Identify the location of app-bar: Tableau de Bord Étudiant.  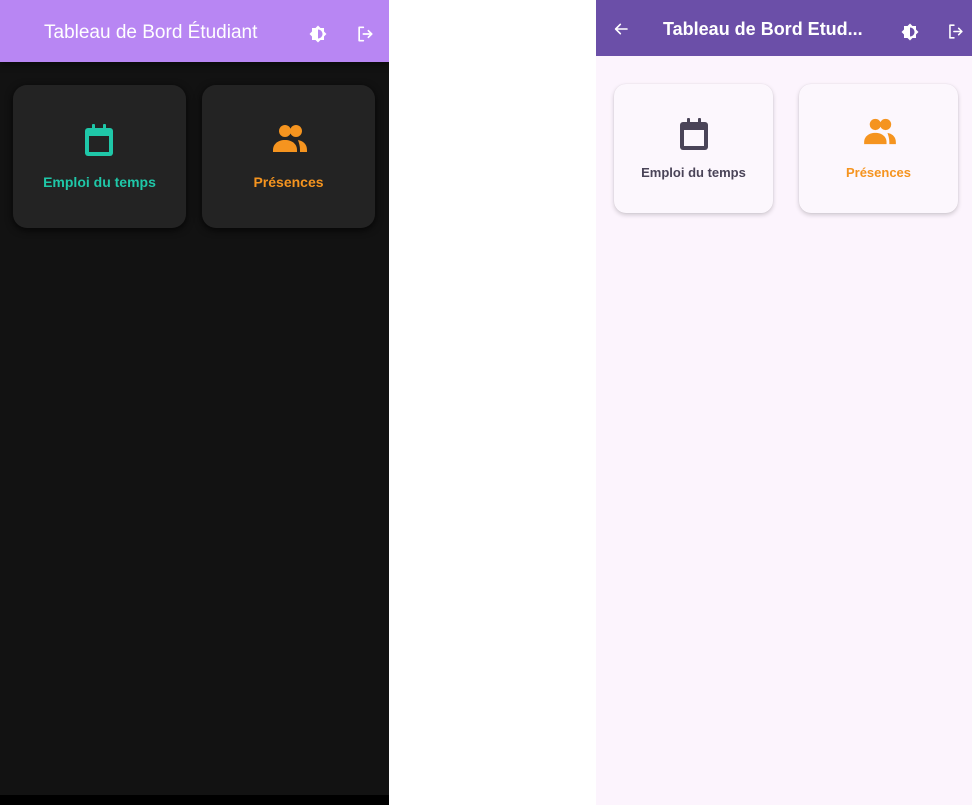
(194, 31).